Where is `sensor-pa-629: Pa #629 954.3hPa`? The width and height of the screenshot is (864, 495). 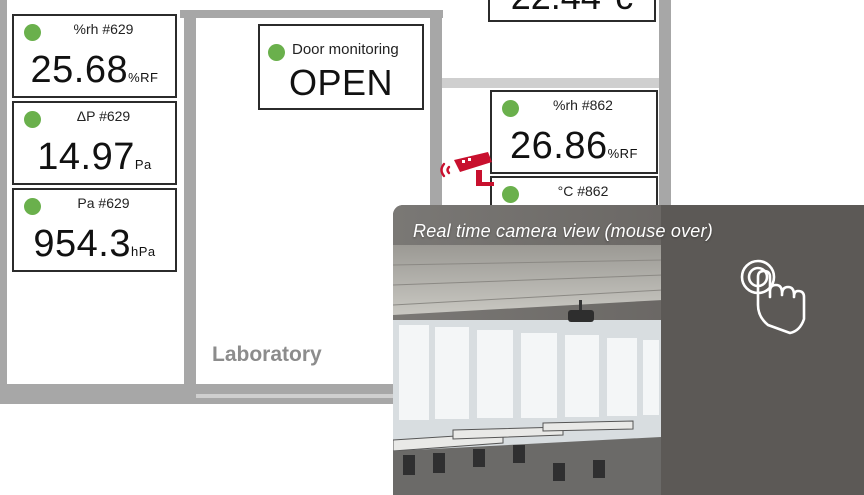 sensor-pa-629: Pa #629 954.3hPa is located at coordinates (94, 230).